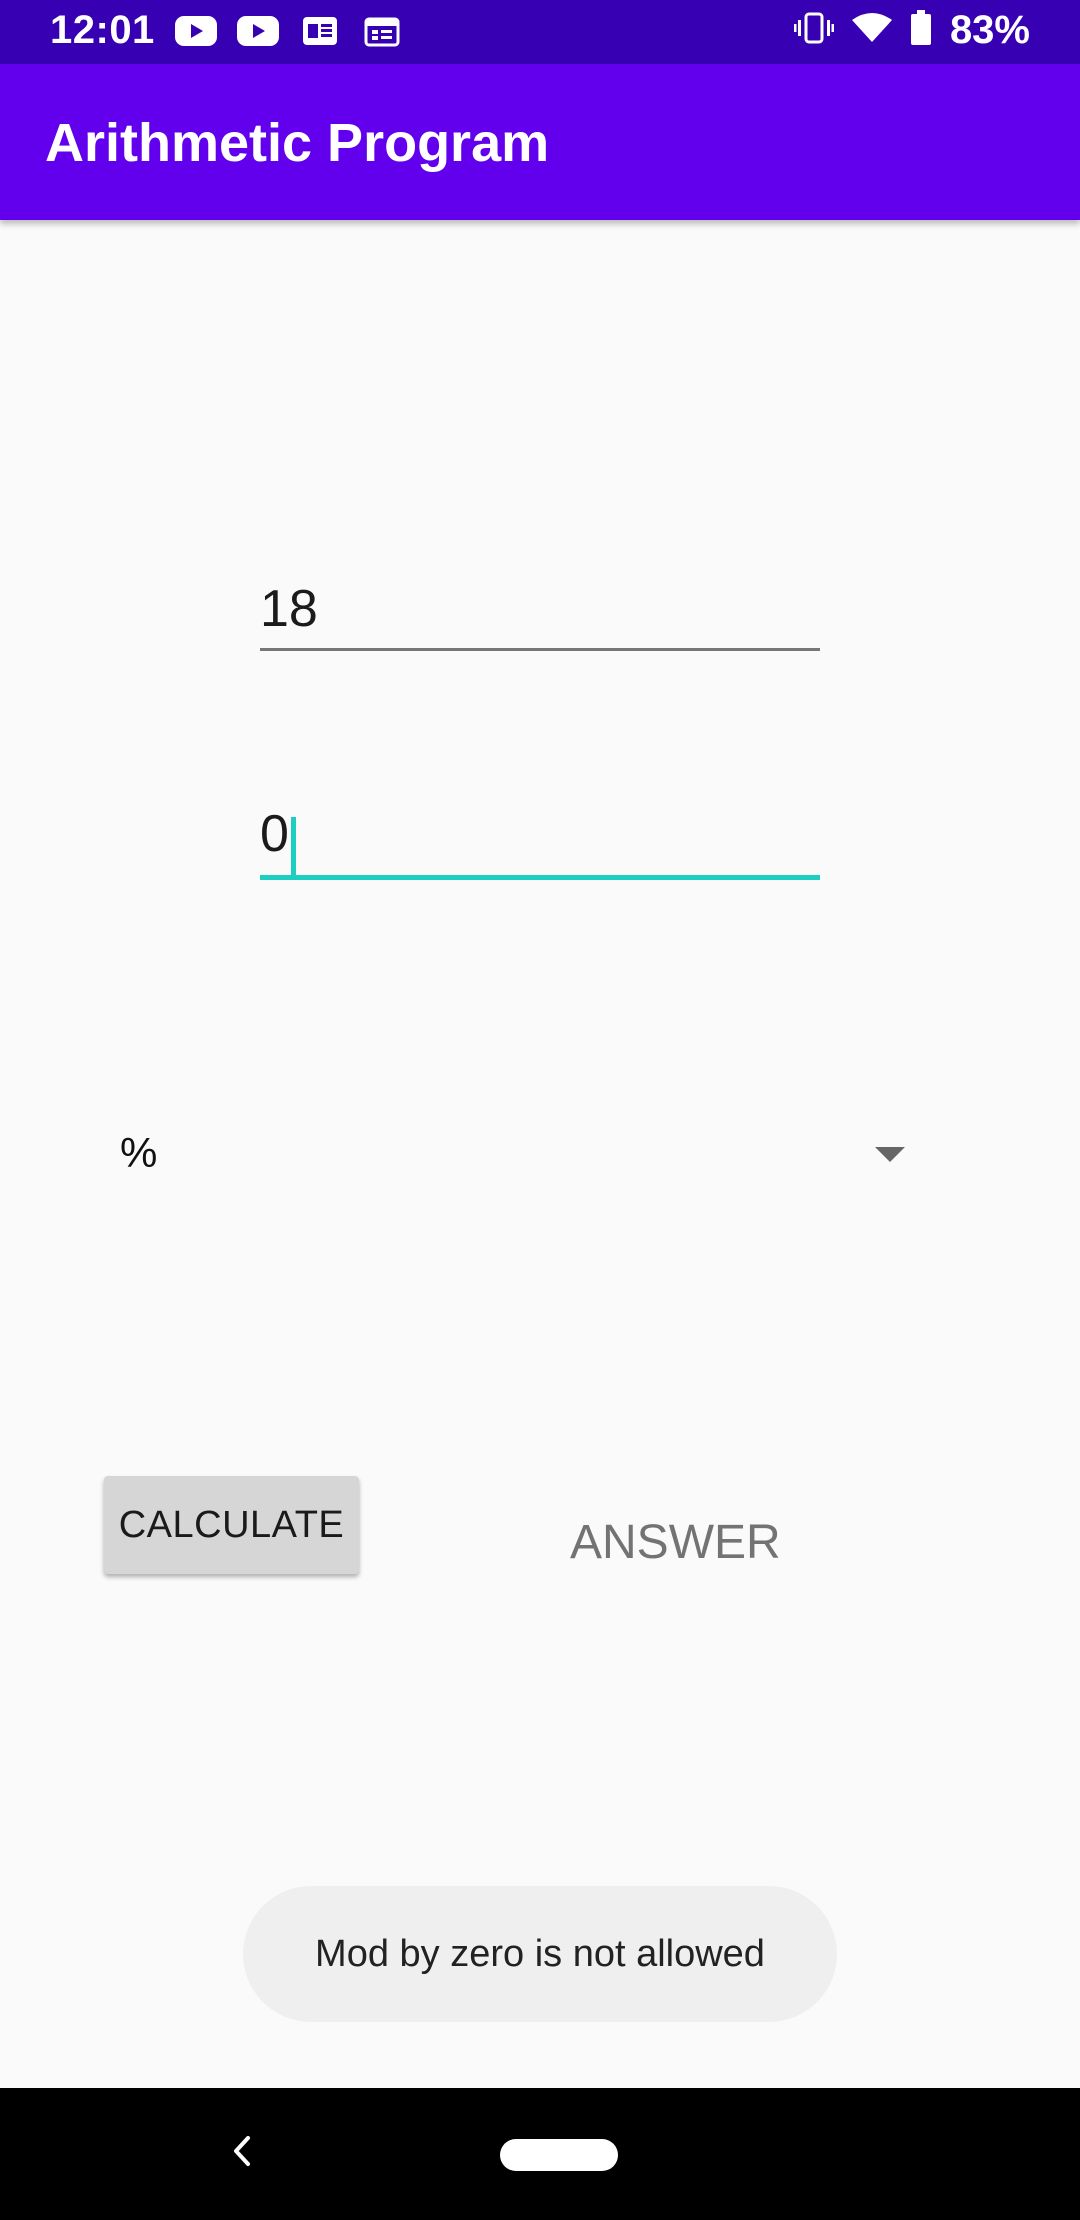 Image resolution: width=1080 pixels, height=2220 pixels. What do you see at coordinates (540, 32) in the screenshot?
I see `status-bar: 12:01 83%` at bounding box center [540, 32].